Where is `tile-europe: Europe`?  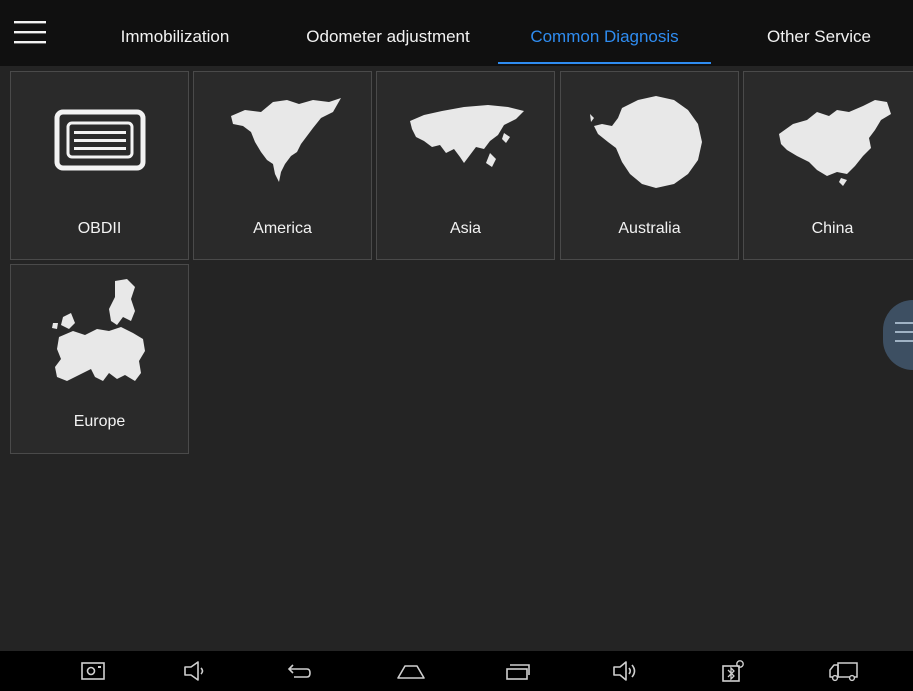 tile-europe: Europe is located at coordinates (99, 359).